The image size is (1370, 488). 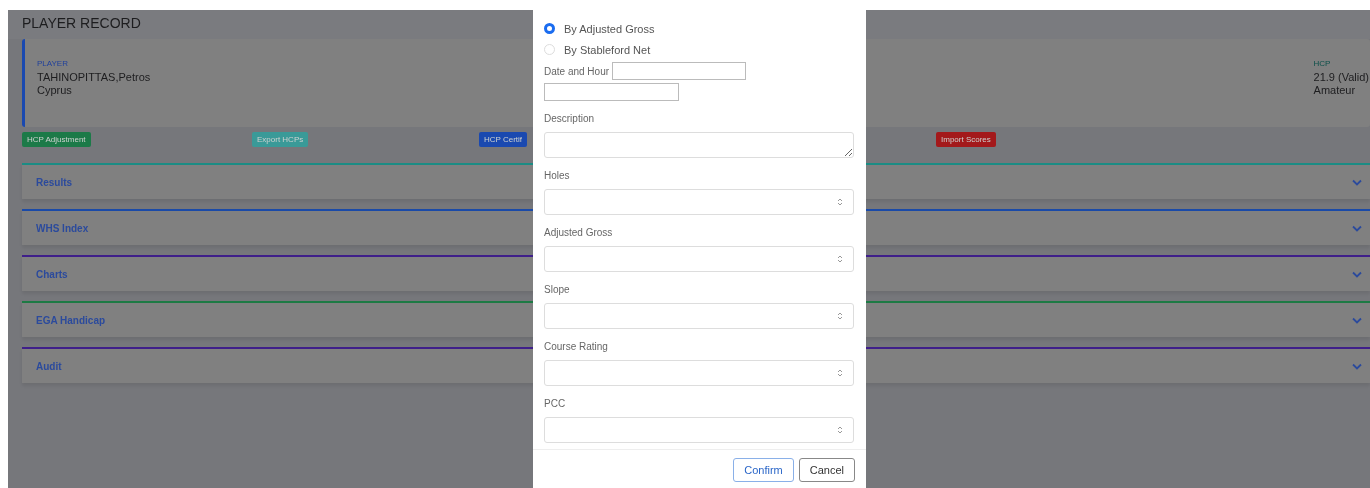 What do you see at coordinates (1335, 90) in the screenshot?
I see `player-status: Amateur` at bounding box center [1335, 90].